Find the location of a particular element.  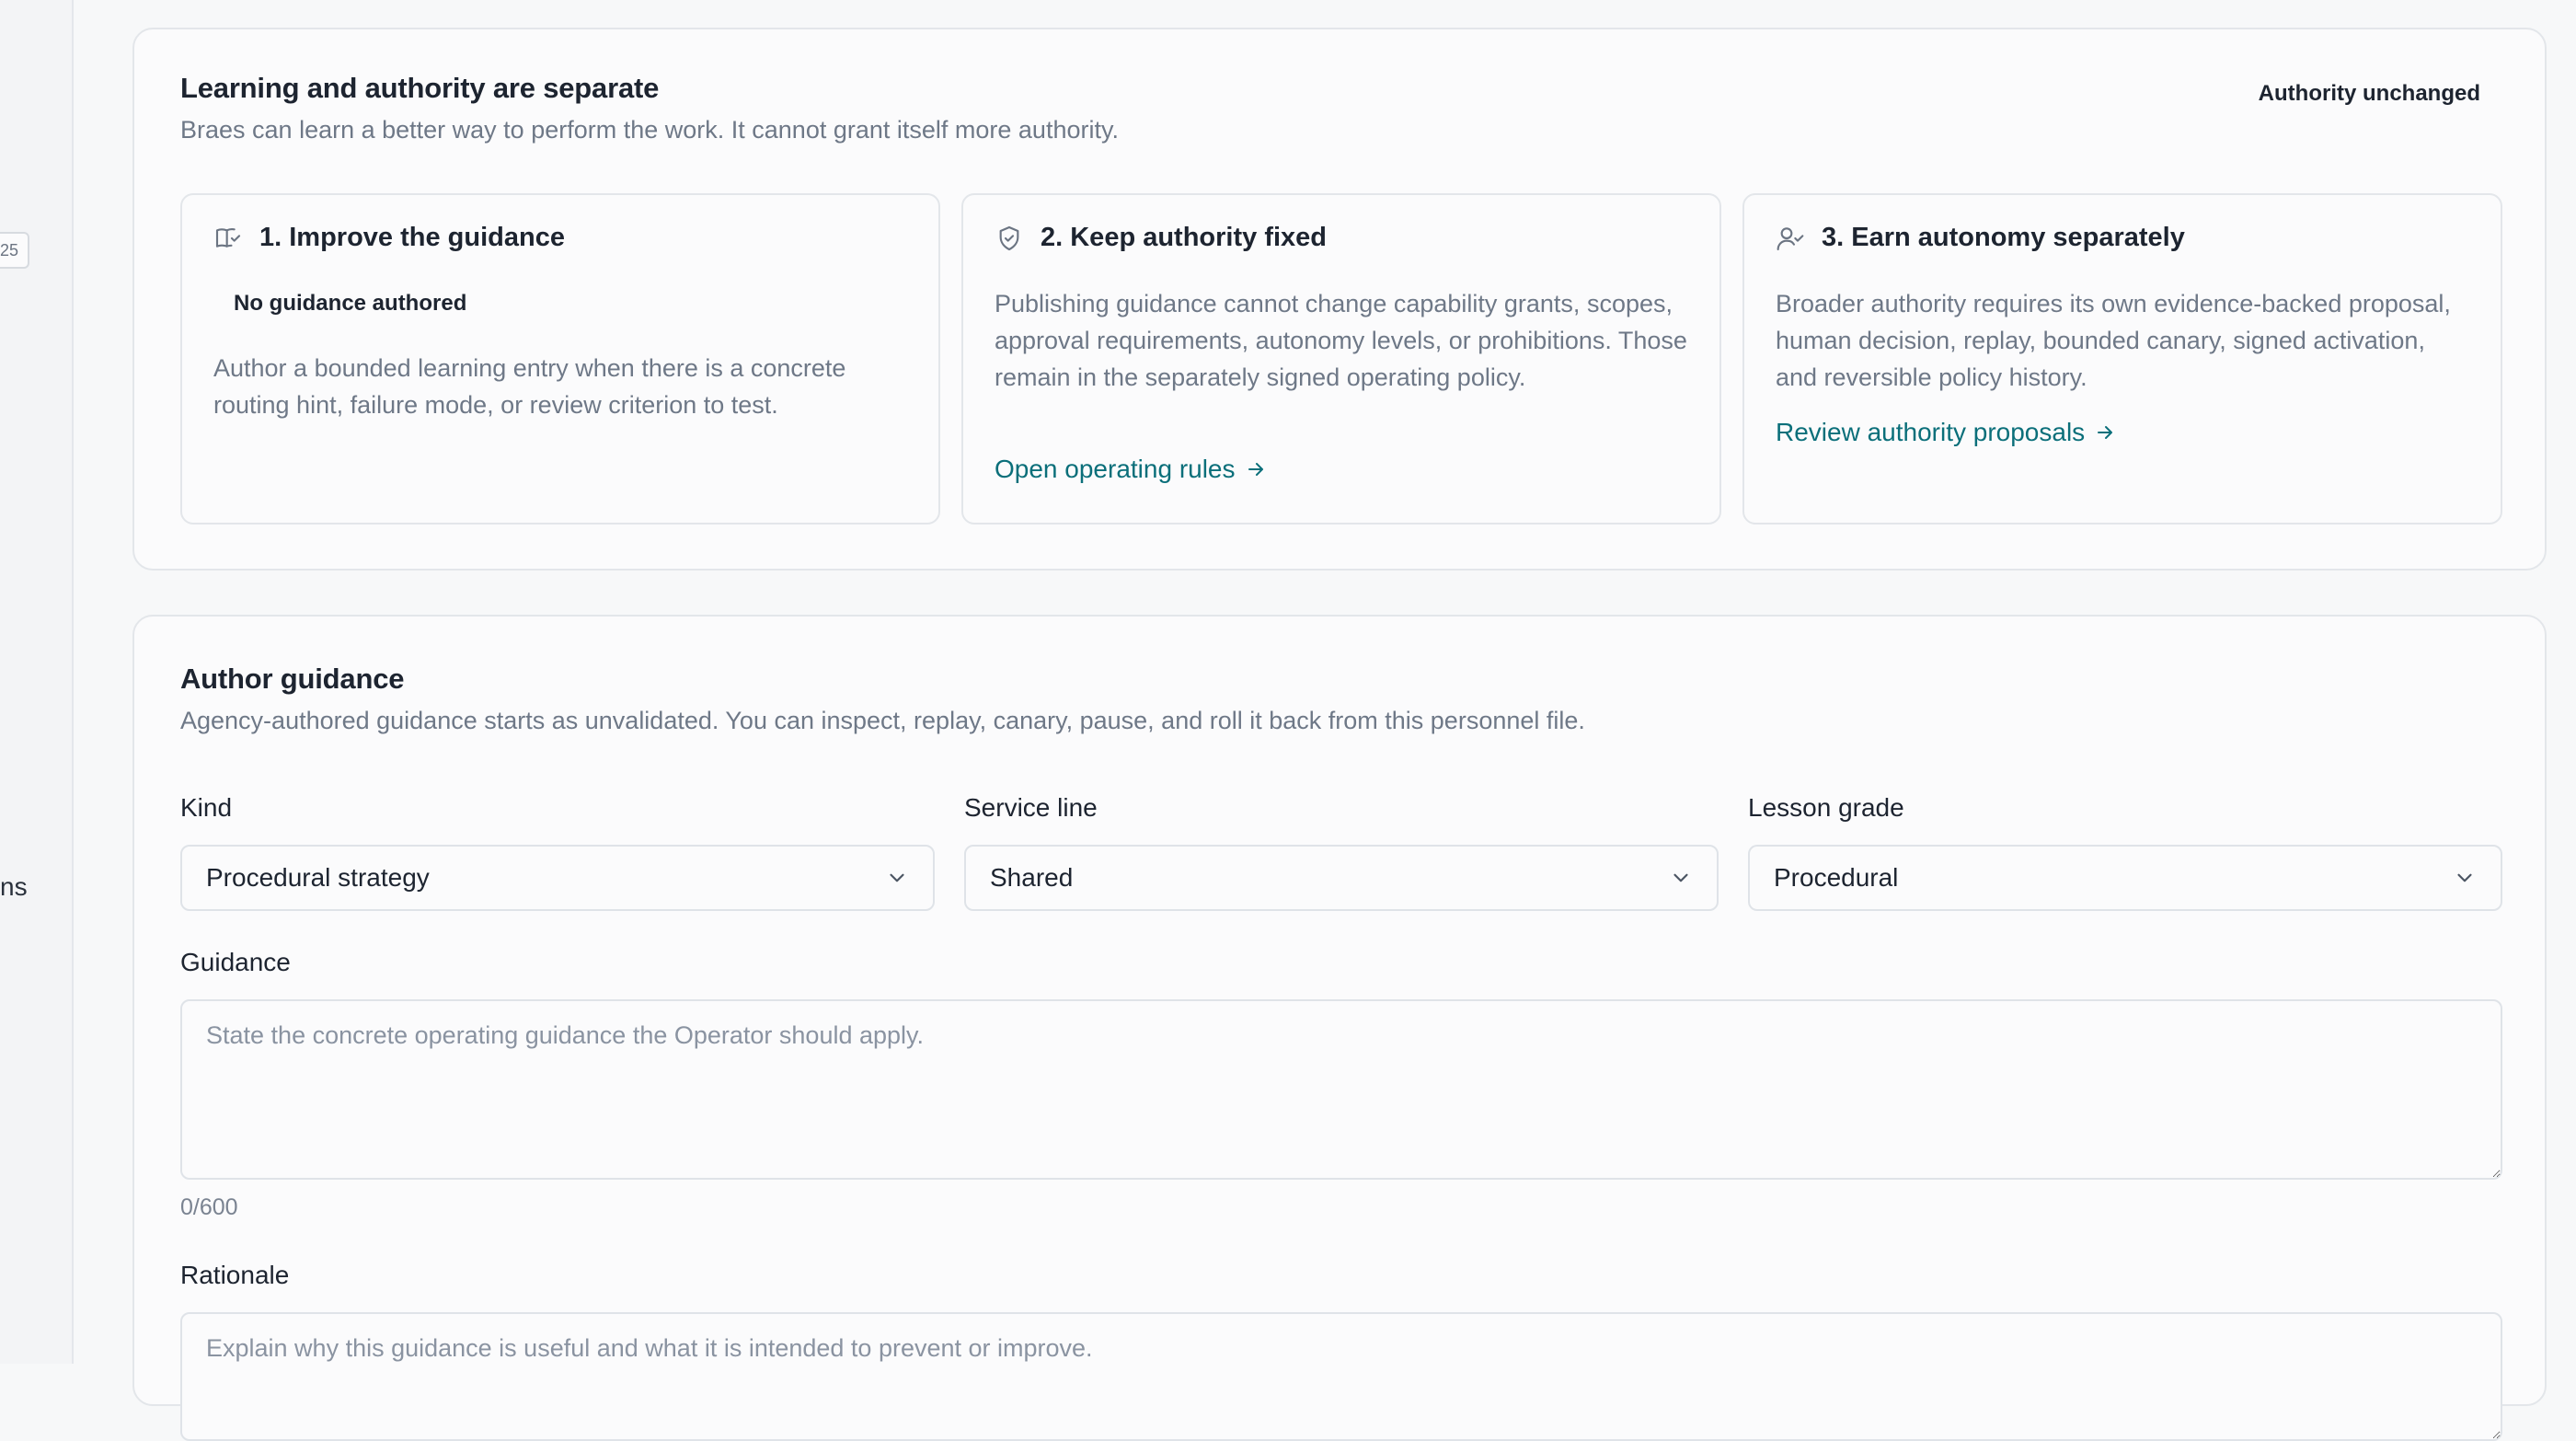

kind-select: Procedural strategy is located at coordinates (557, 878).